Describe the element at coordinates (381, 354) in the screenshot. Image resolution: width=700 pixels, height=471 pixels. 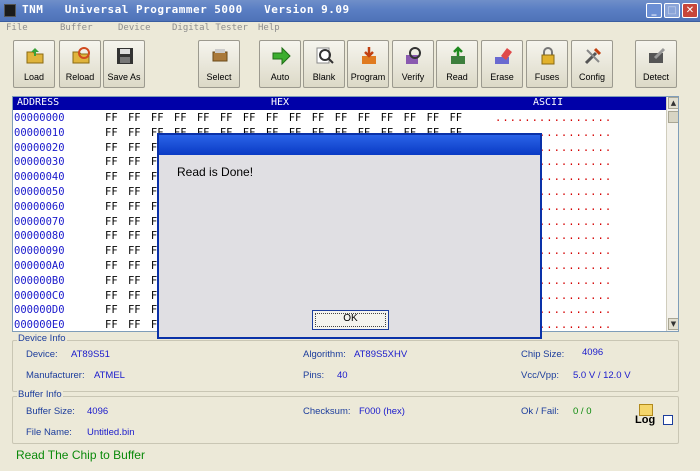
I see `algorithm-value: AT89S5XHV` at that location.